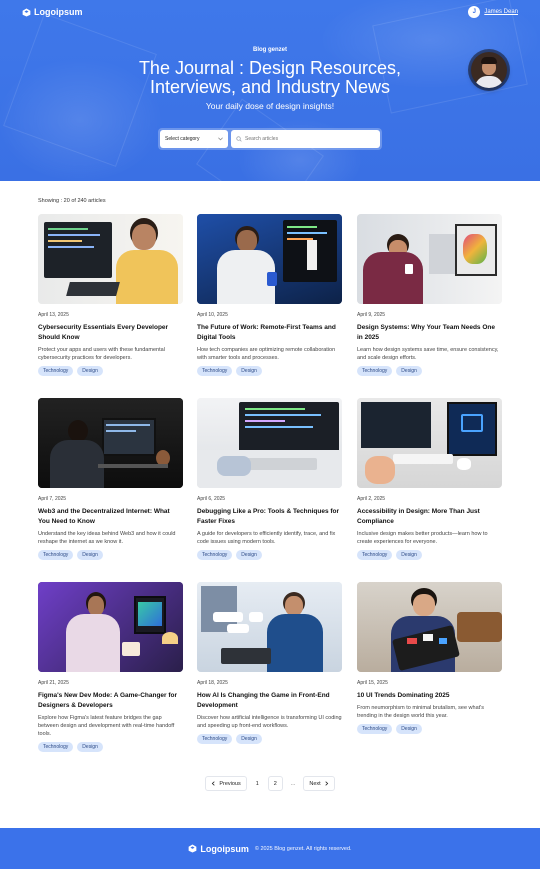  I want to click on article-date: April 6, 2025, so click(211, 499).